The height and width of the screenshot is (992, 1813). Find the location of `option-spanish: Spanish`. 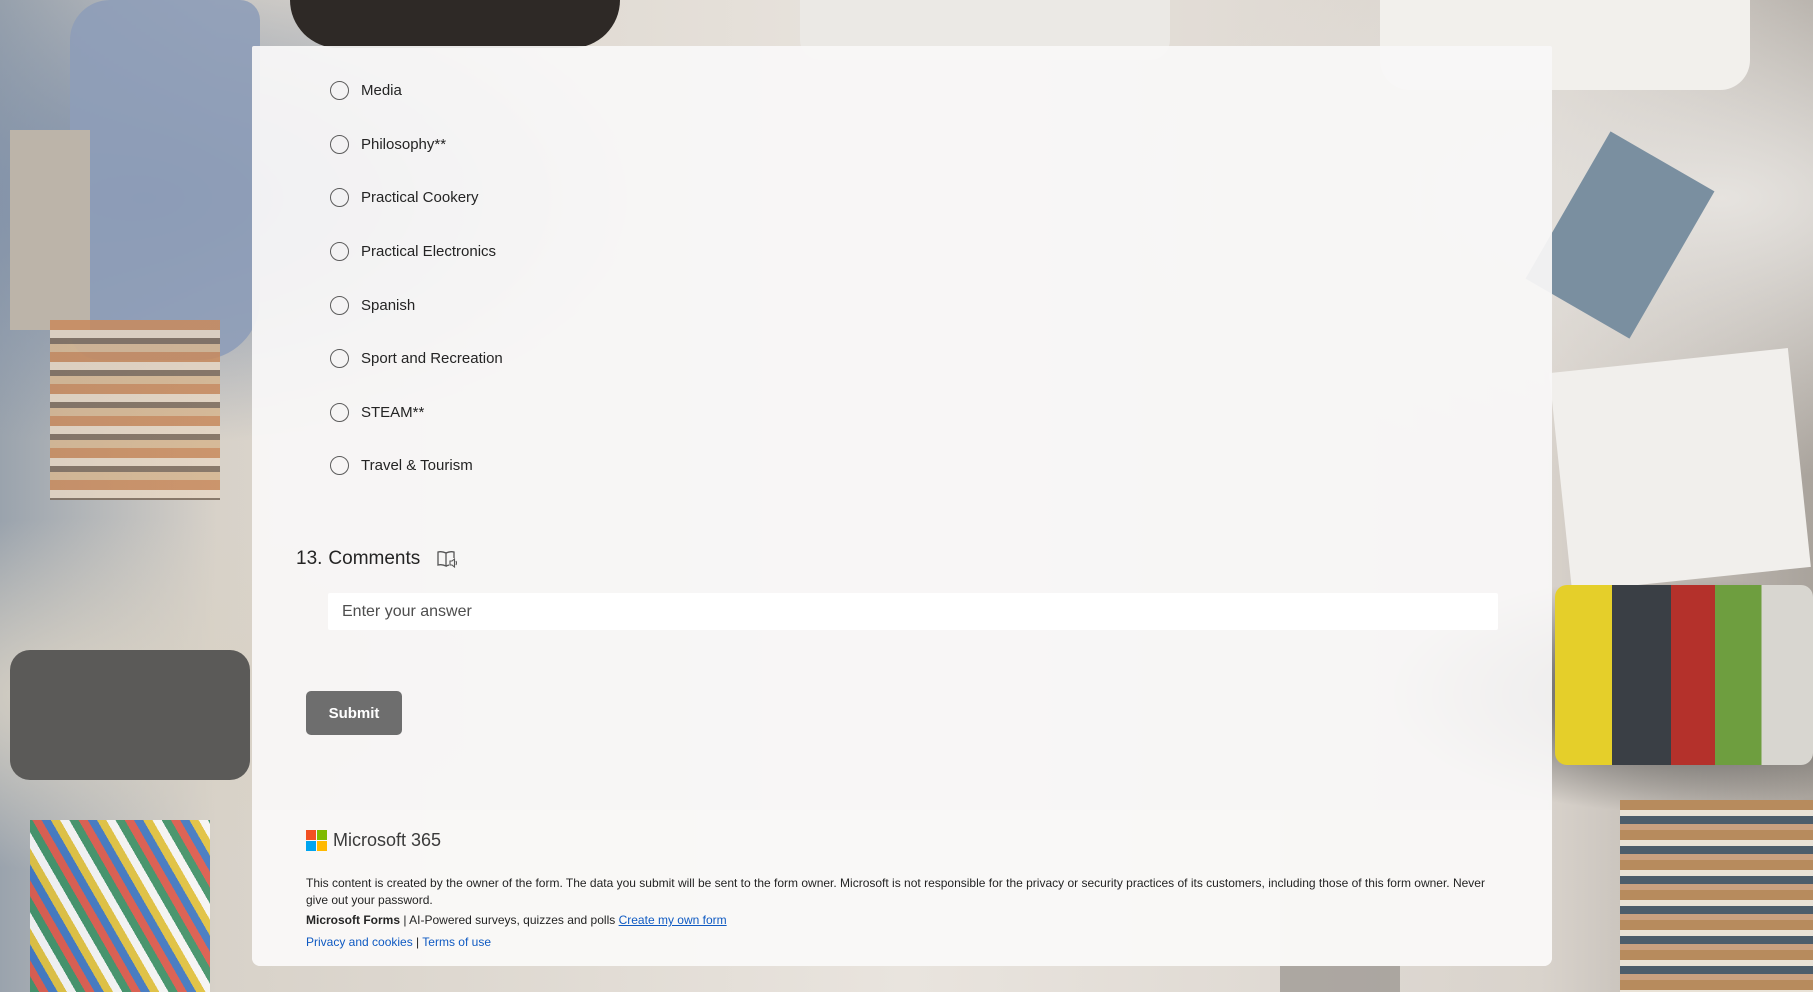

option-spanish: Spanish is located at coordinates (416, 305).